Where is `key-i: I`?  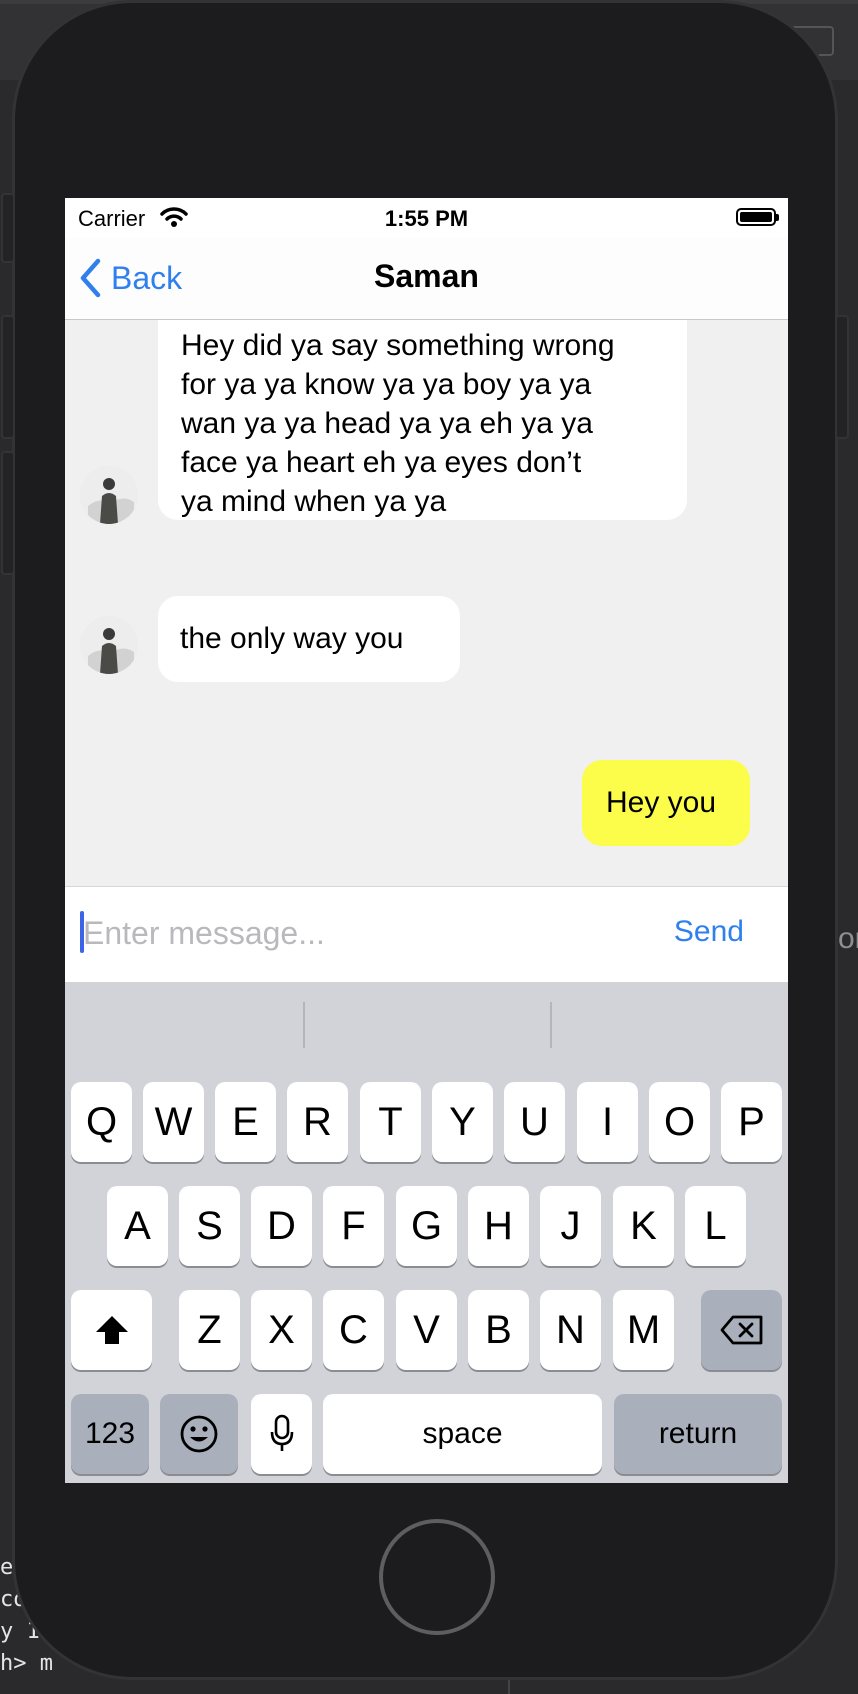 key-i: I is located at coordinates (607, 1122).